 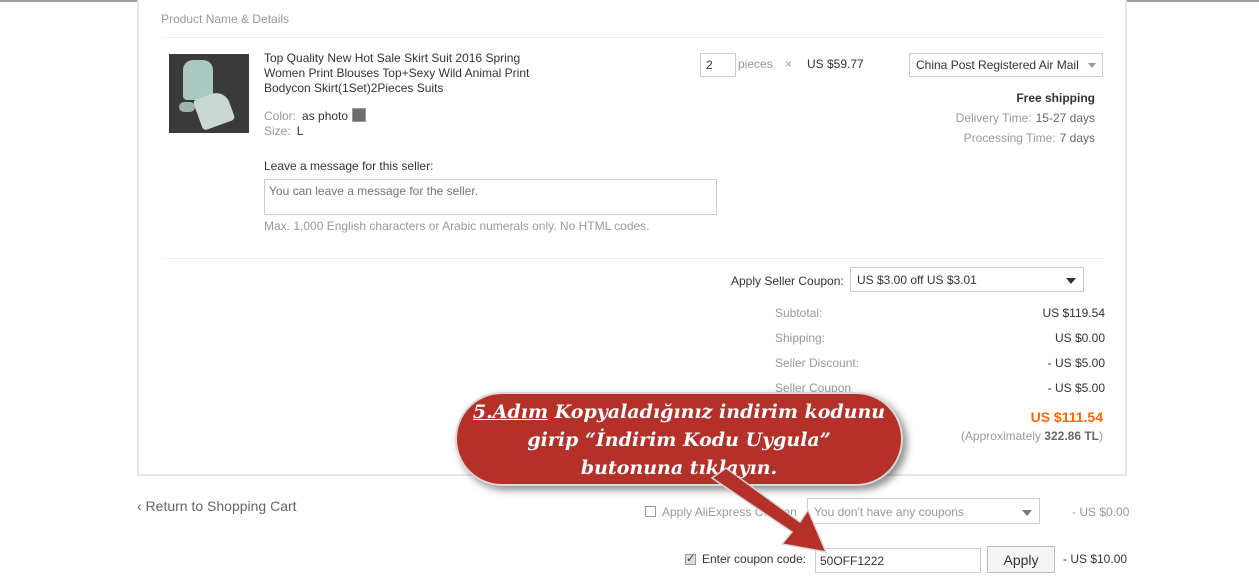 What do you see at coordinates (817, 363) in the screenshot?
I see `seller-discount-label: Seller Discount:` at bounding box center [817, 363].